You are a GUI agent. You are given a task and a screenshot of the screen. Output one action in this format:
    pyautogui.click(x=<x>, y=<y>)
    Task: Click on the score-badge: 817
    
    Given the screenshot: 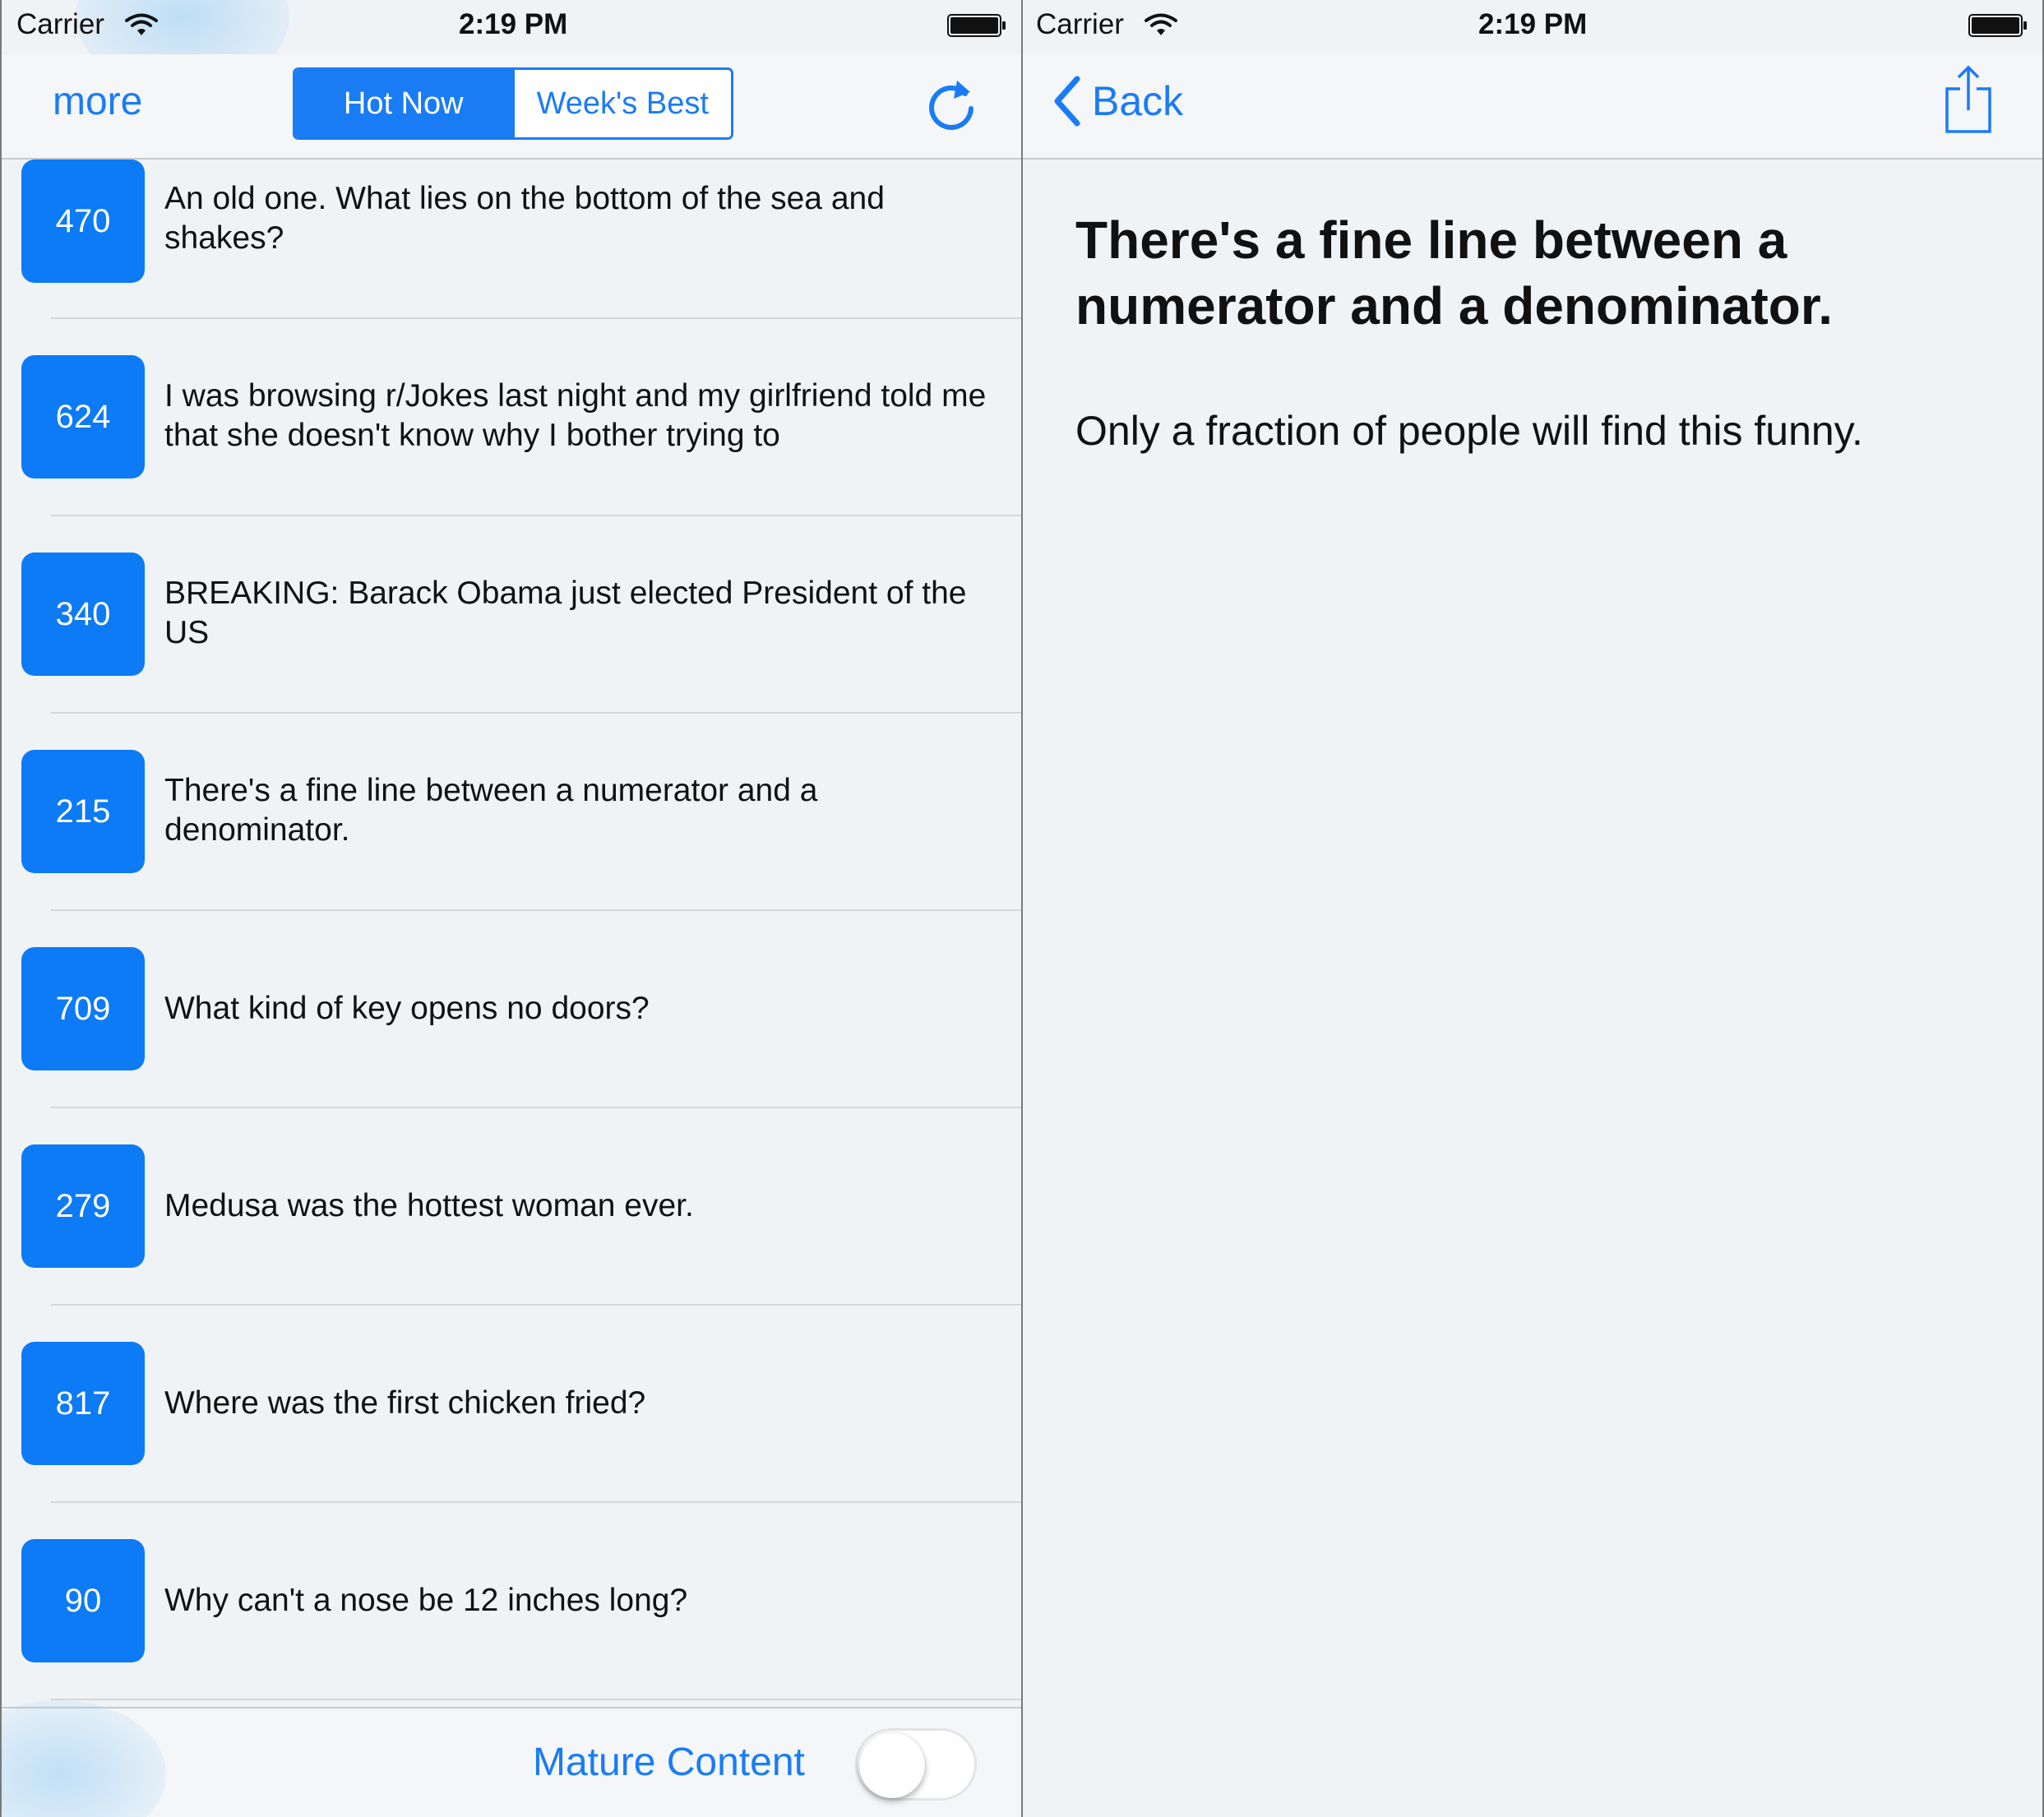 What is the action you would take?
    pyautogui.click(x=83, y=1403)
    